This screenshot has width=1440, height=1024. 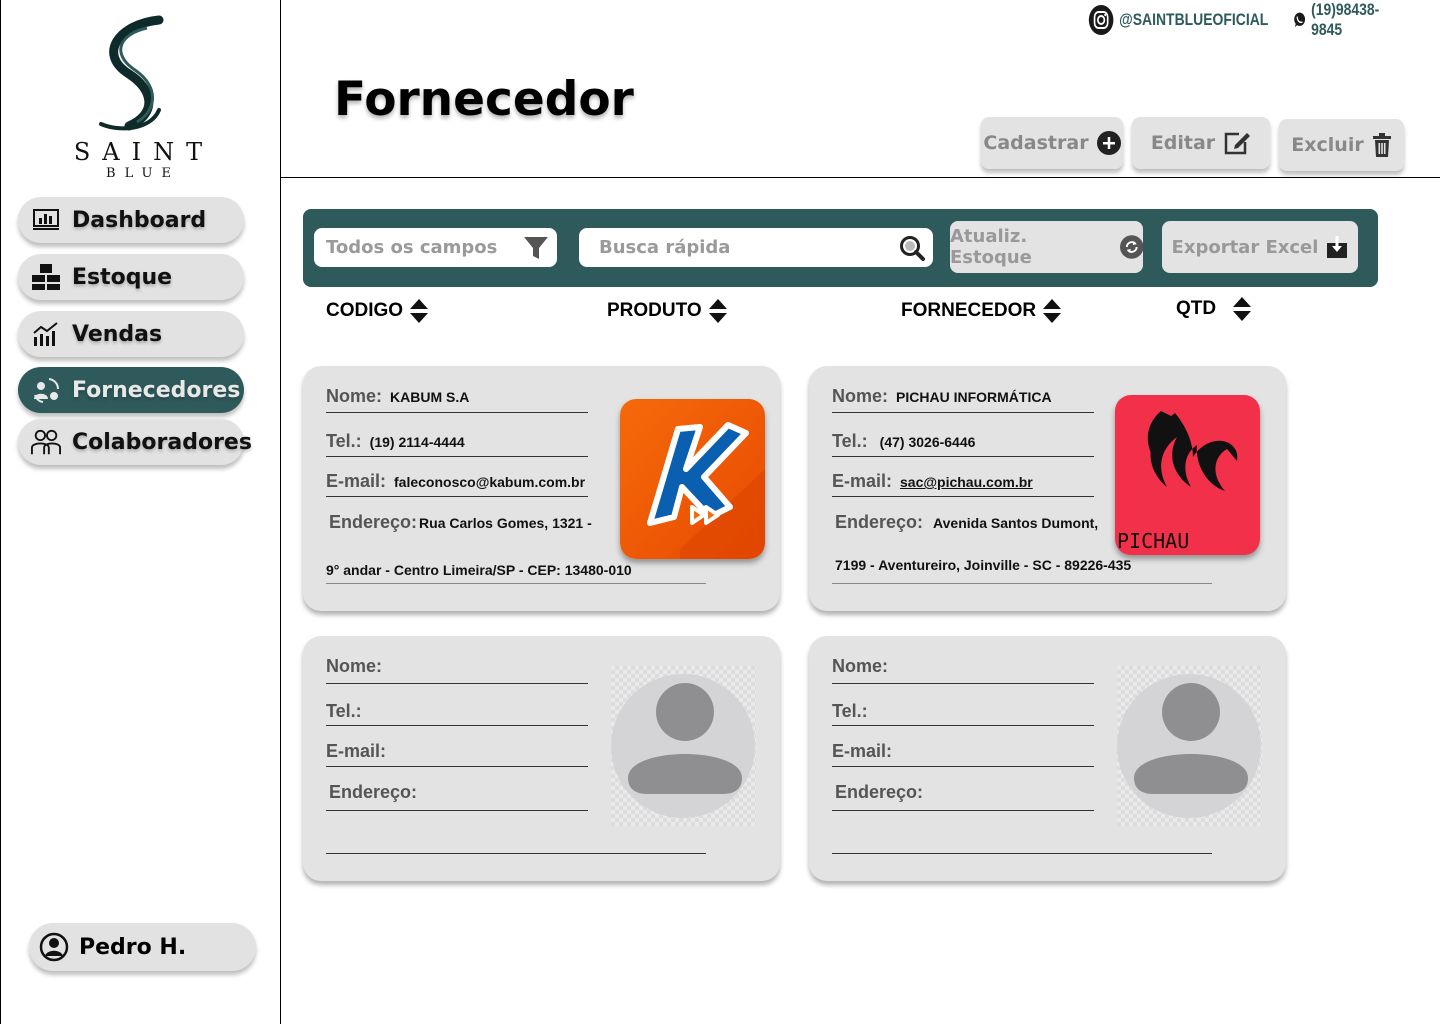 I want to click on pichau-logo: PICHAU, so click(x=1187, y=475).